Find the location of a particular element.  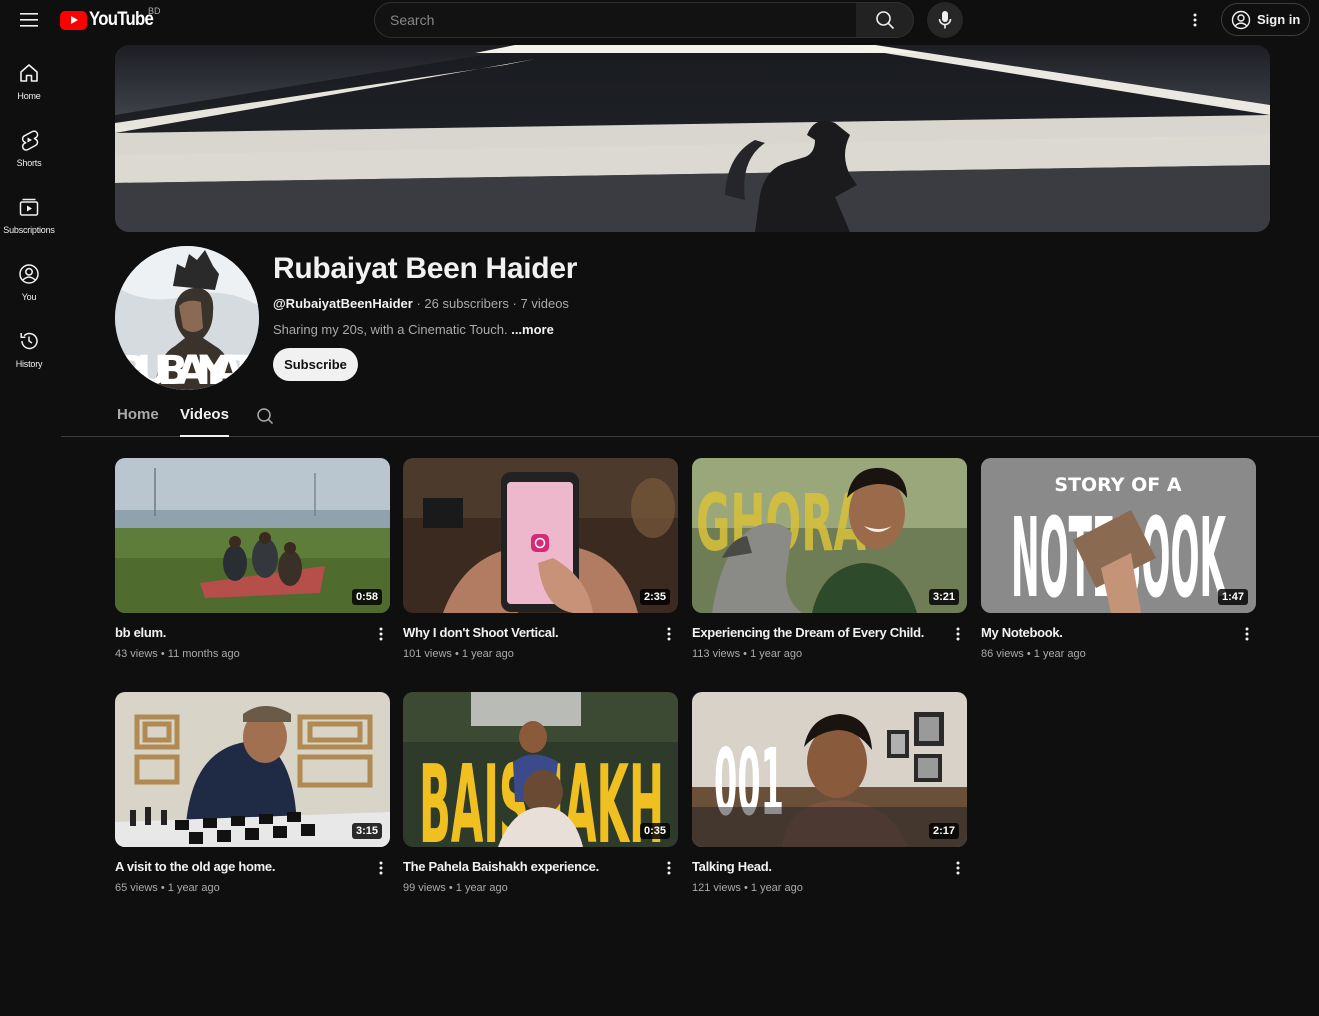

guide-label: Subscriptions is located at coordinates (29, 230).